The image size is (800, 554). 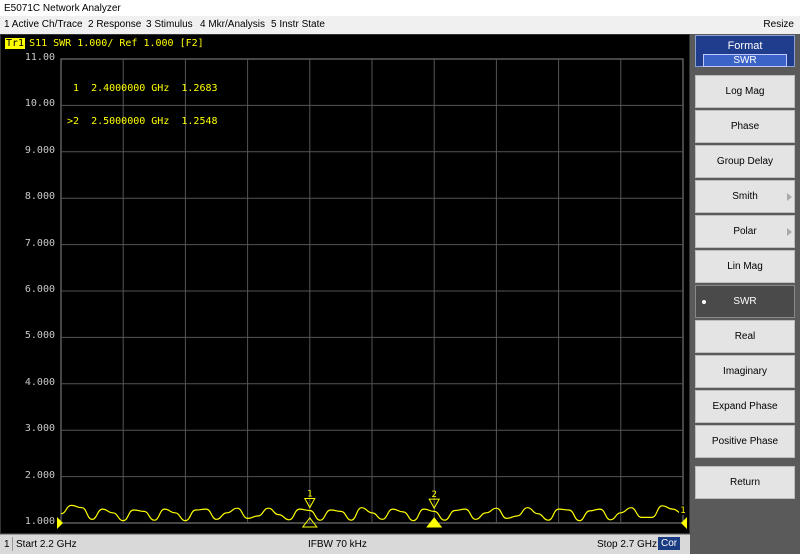 What do you see at coordinates (400, 8) in the screenshot?
I see `window-title: E5071C Network Analyzer` at bounding box center [400, 8].